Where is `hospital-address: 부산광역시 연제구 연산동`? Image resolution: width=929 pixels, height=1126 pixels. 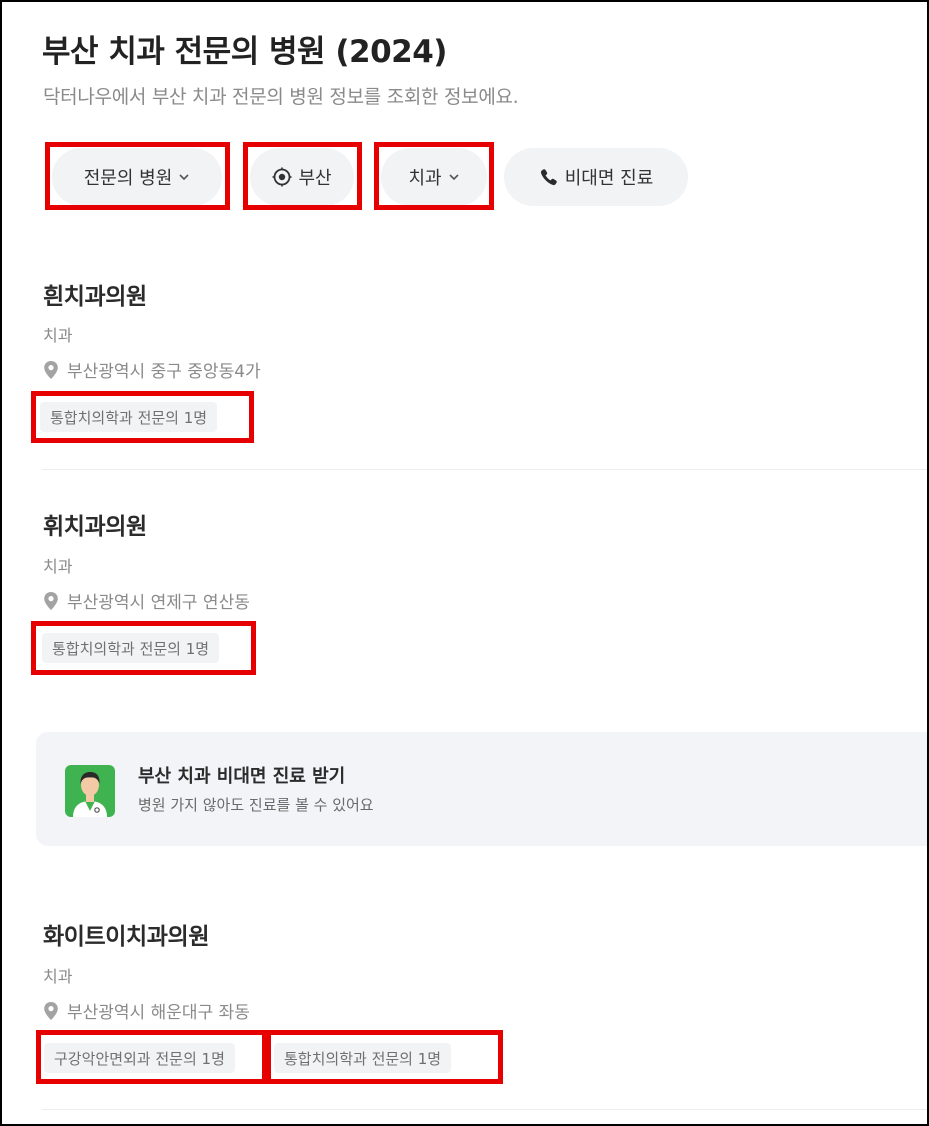 hospital-address: 부산광역시 연제구 연산동 is located at coordinates (146, 600).